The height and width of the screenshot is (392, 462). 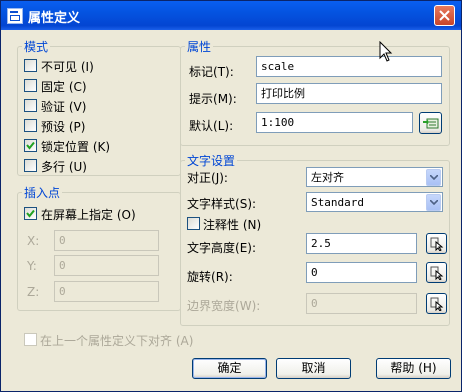 I want to click on lock-position-checkbox, so click(x=30, y=145).